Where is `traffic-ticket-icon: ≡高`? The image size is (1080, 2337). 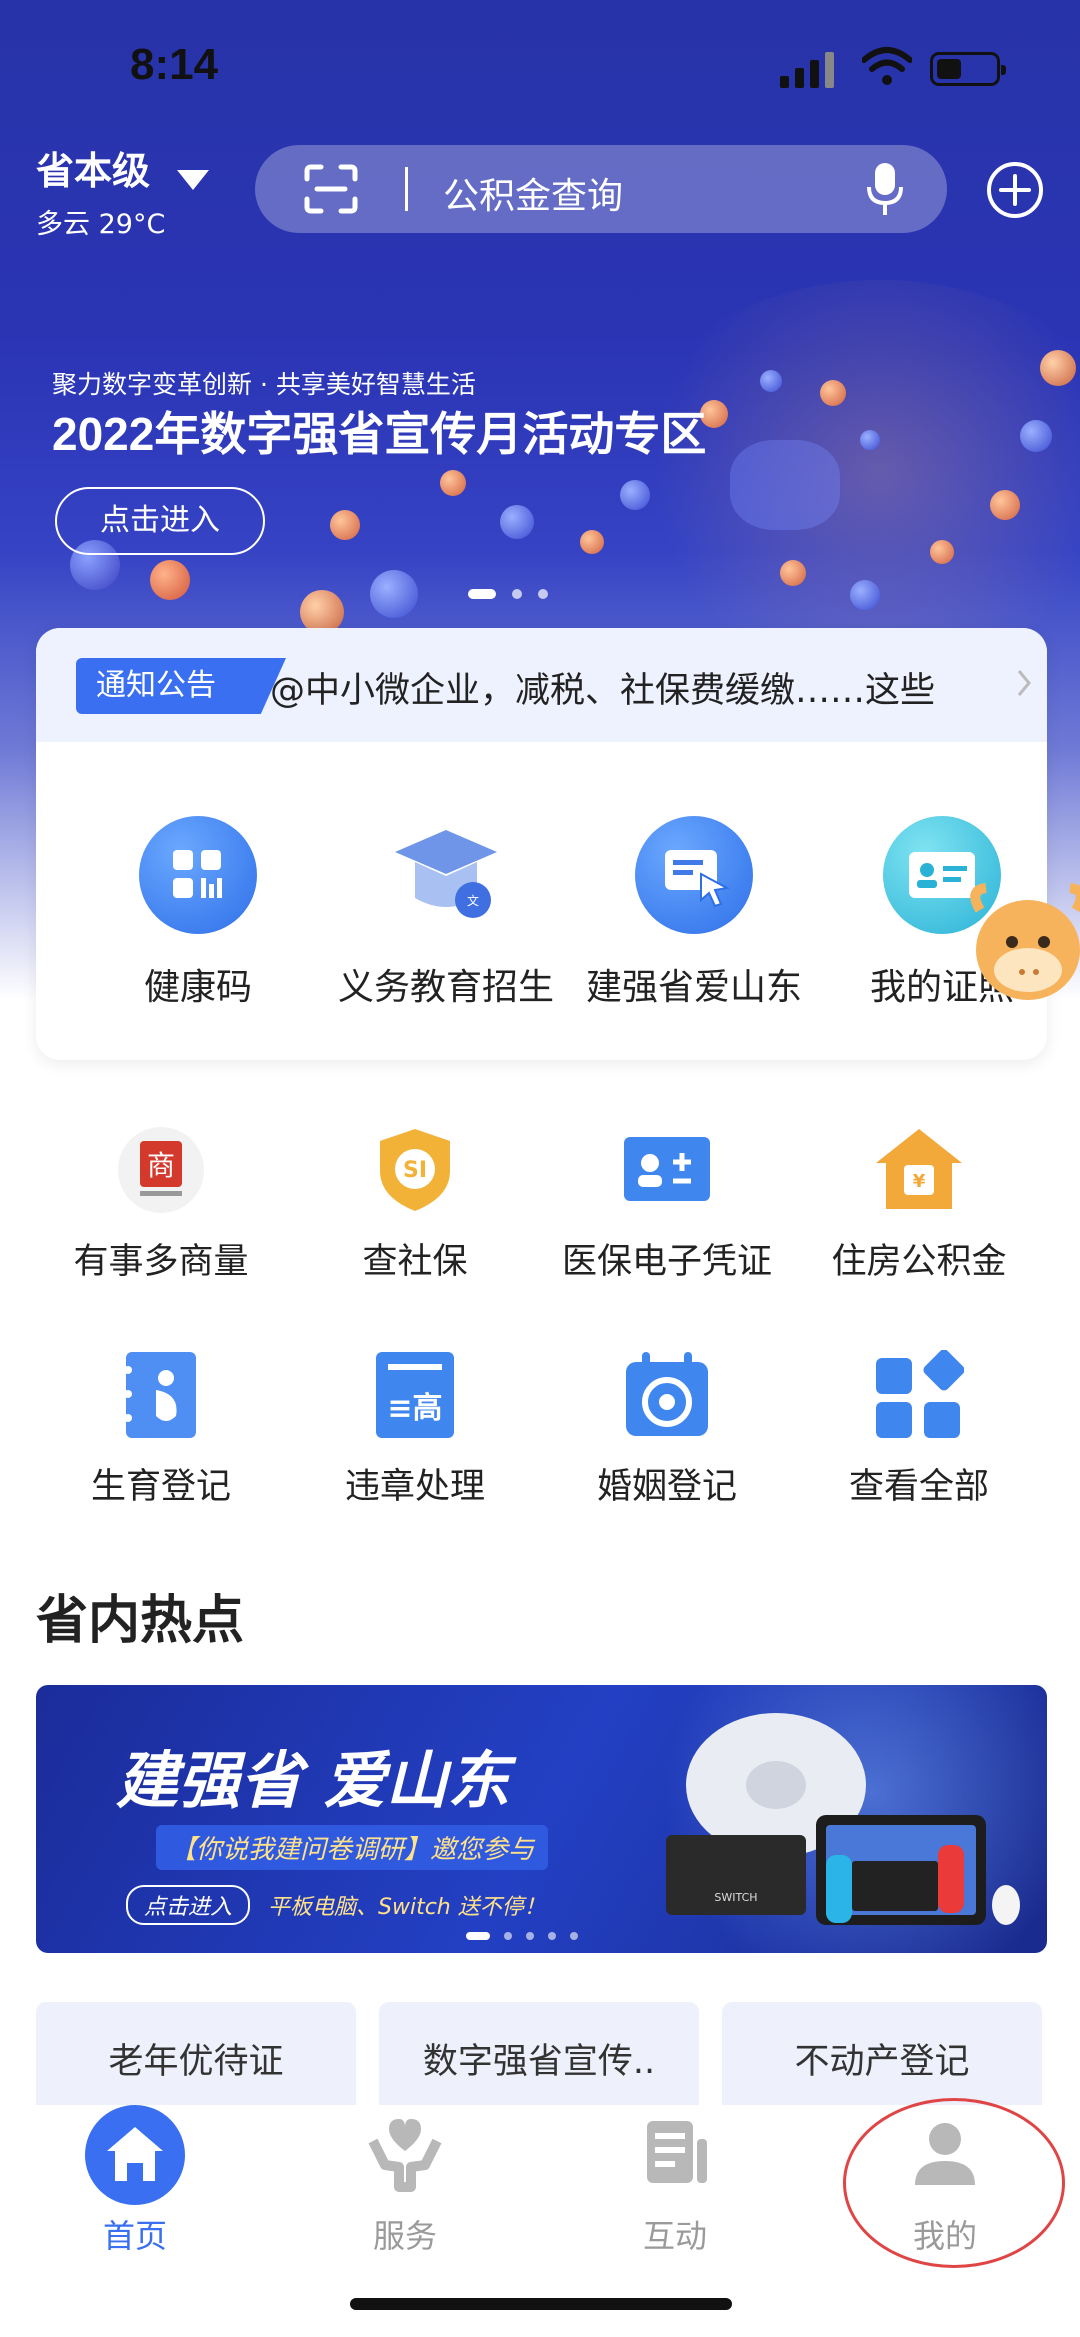 traffic-ticket-icon: ≡高 is located at coordinates (415, 1395).